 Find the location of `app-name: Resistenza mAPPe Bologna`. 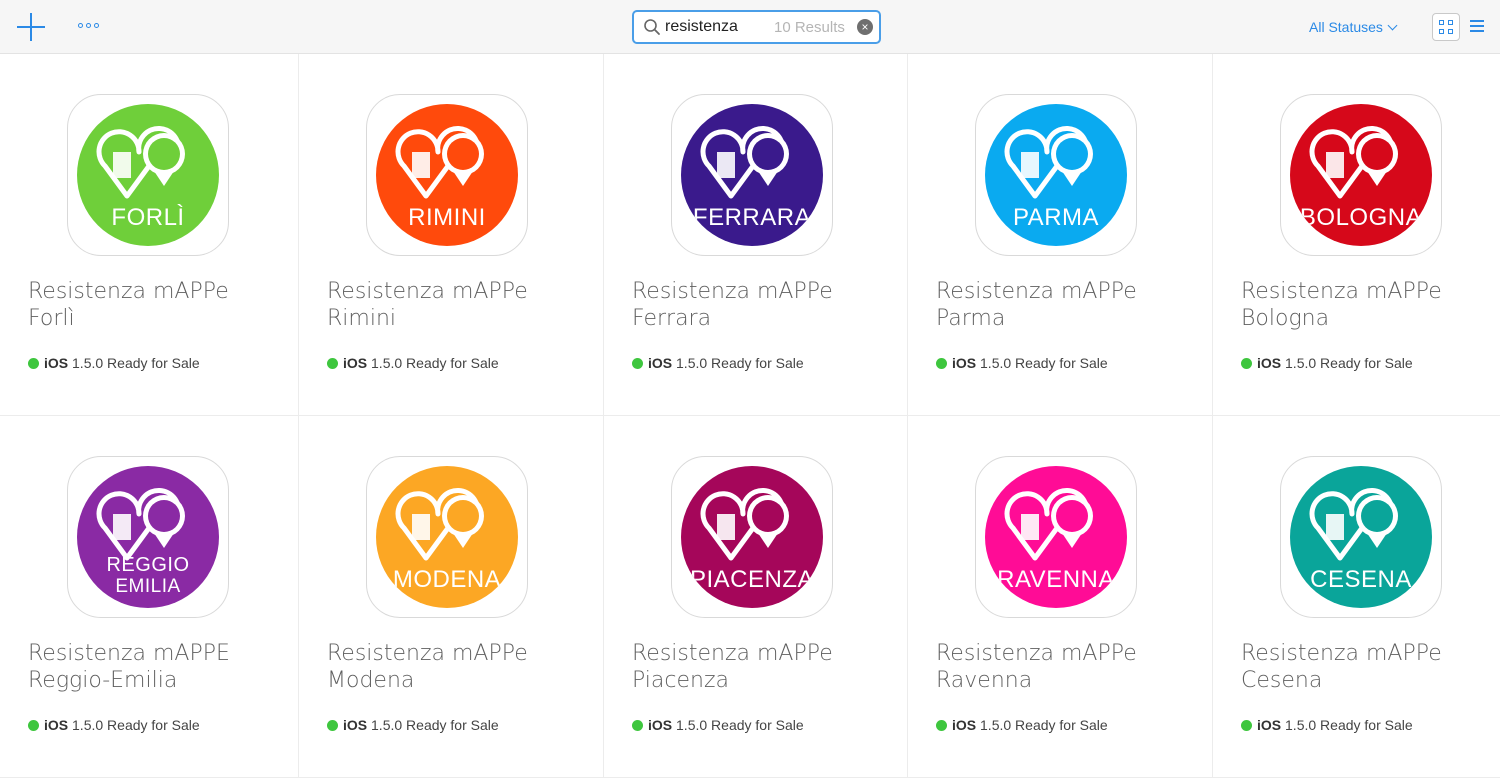

app-name: Resistenza mAPPe Bologna is located at coordinates (1370, 305).